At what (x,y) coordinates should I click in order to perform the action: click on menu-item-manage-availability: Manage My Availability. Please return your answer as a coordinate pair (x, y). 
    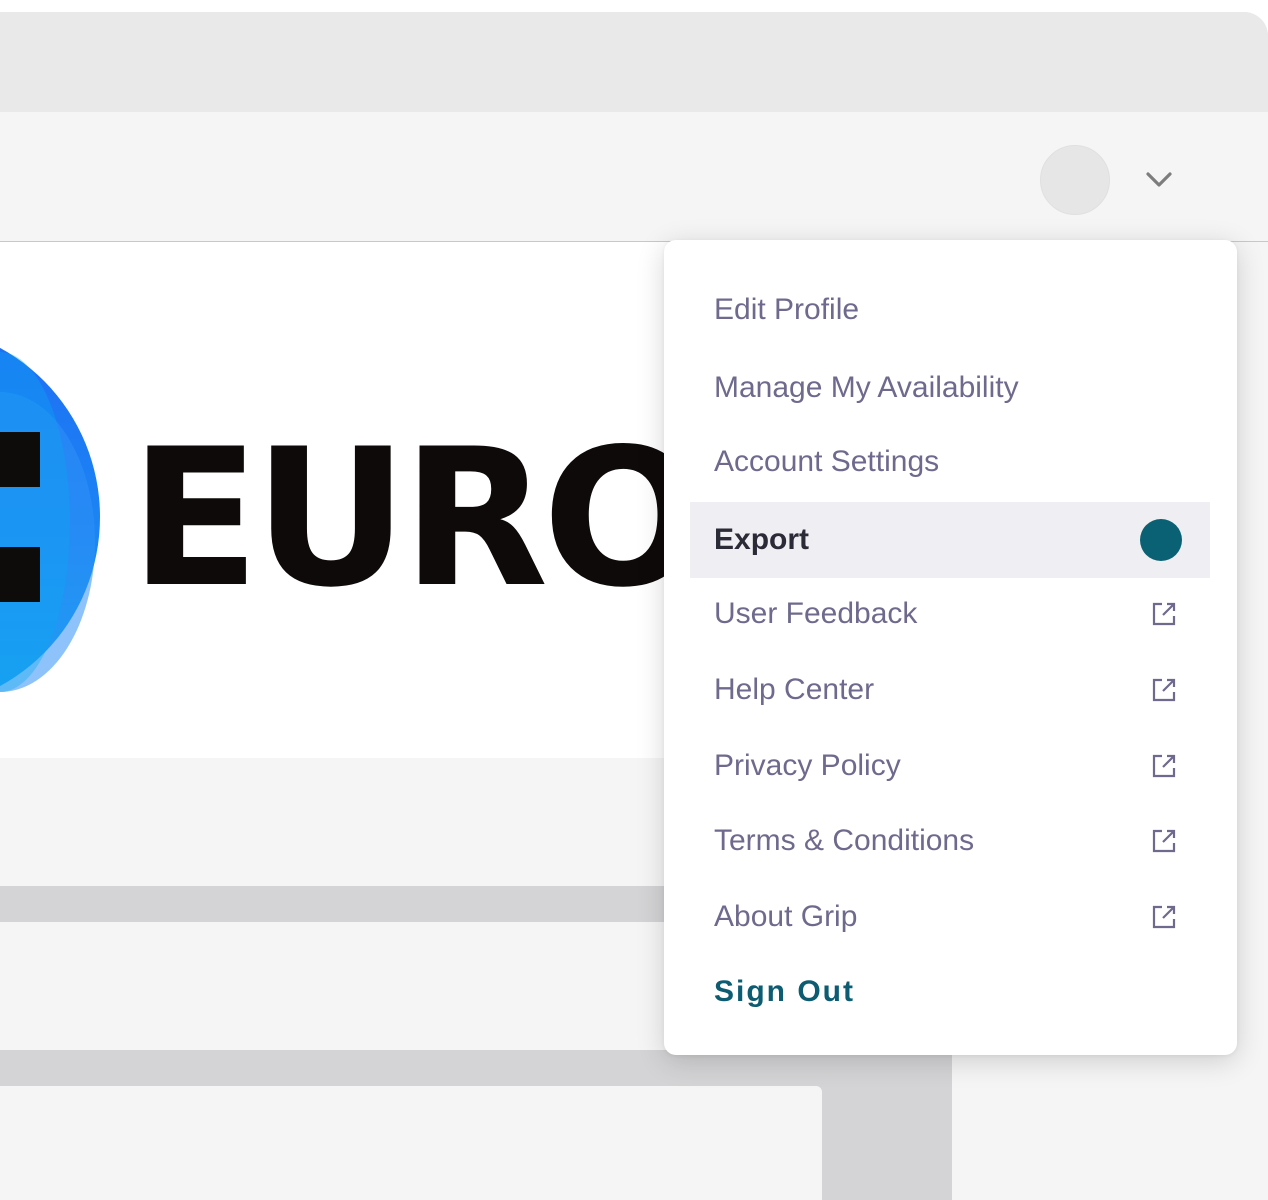
    Looking at the image, I should click on (950, 388).